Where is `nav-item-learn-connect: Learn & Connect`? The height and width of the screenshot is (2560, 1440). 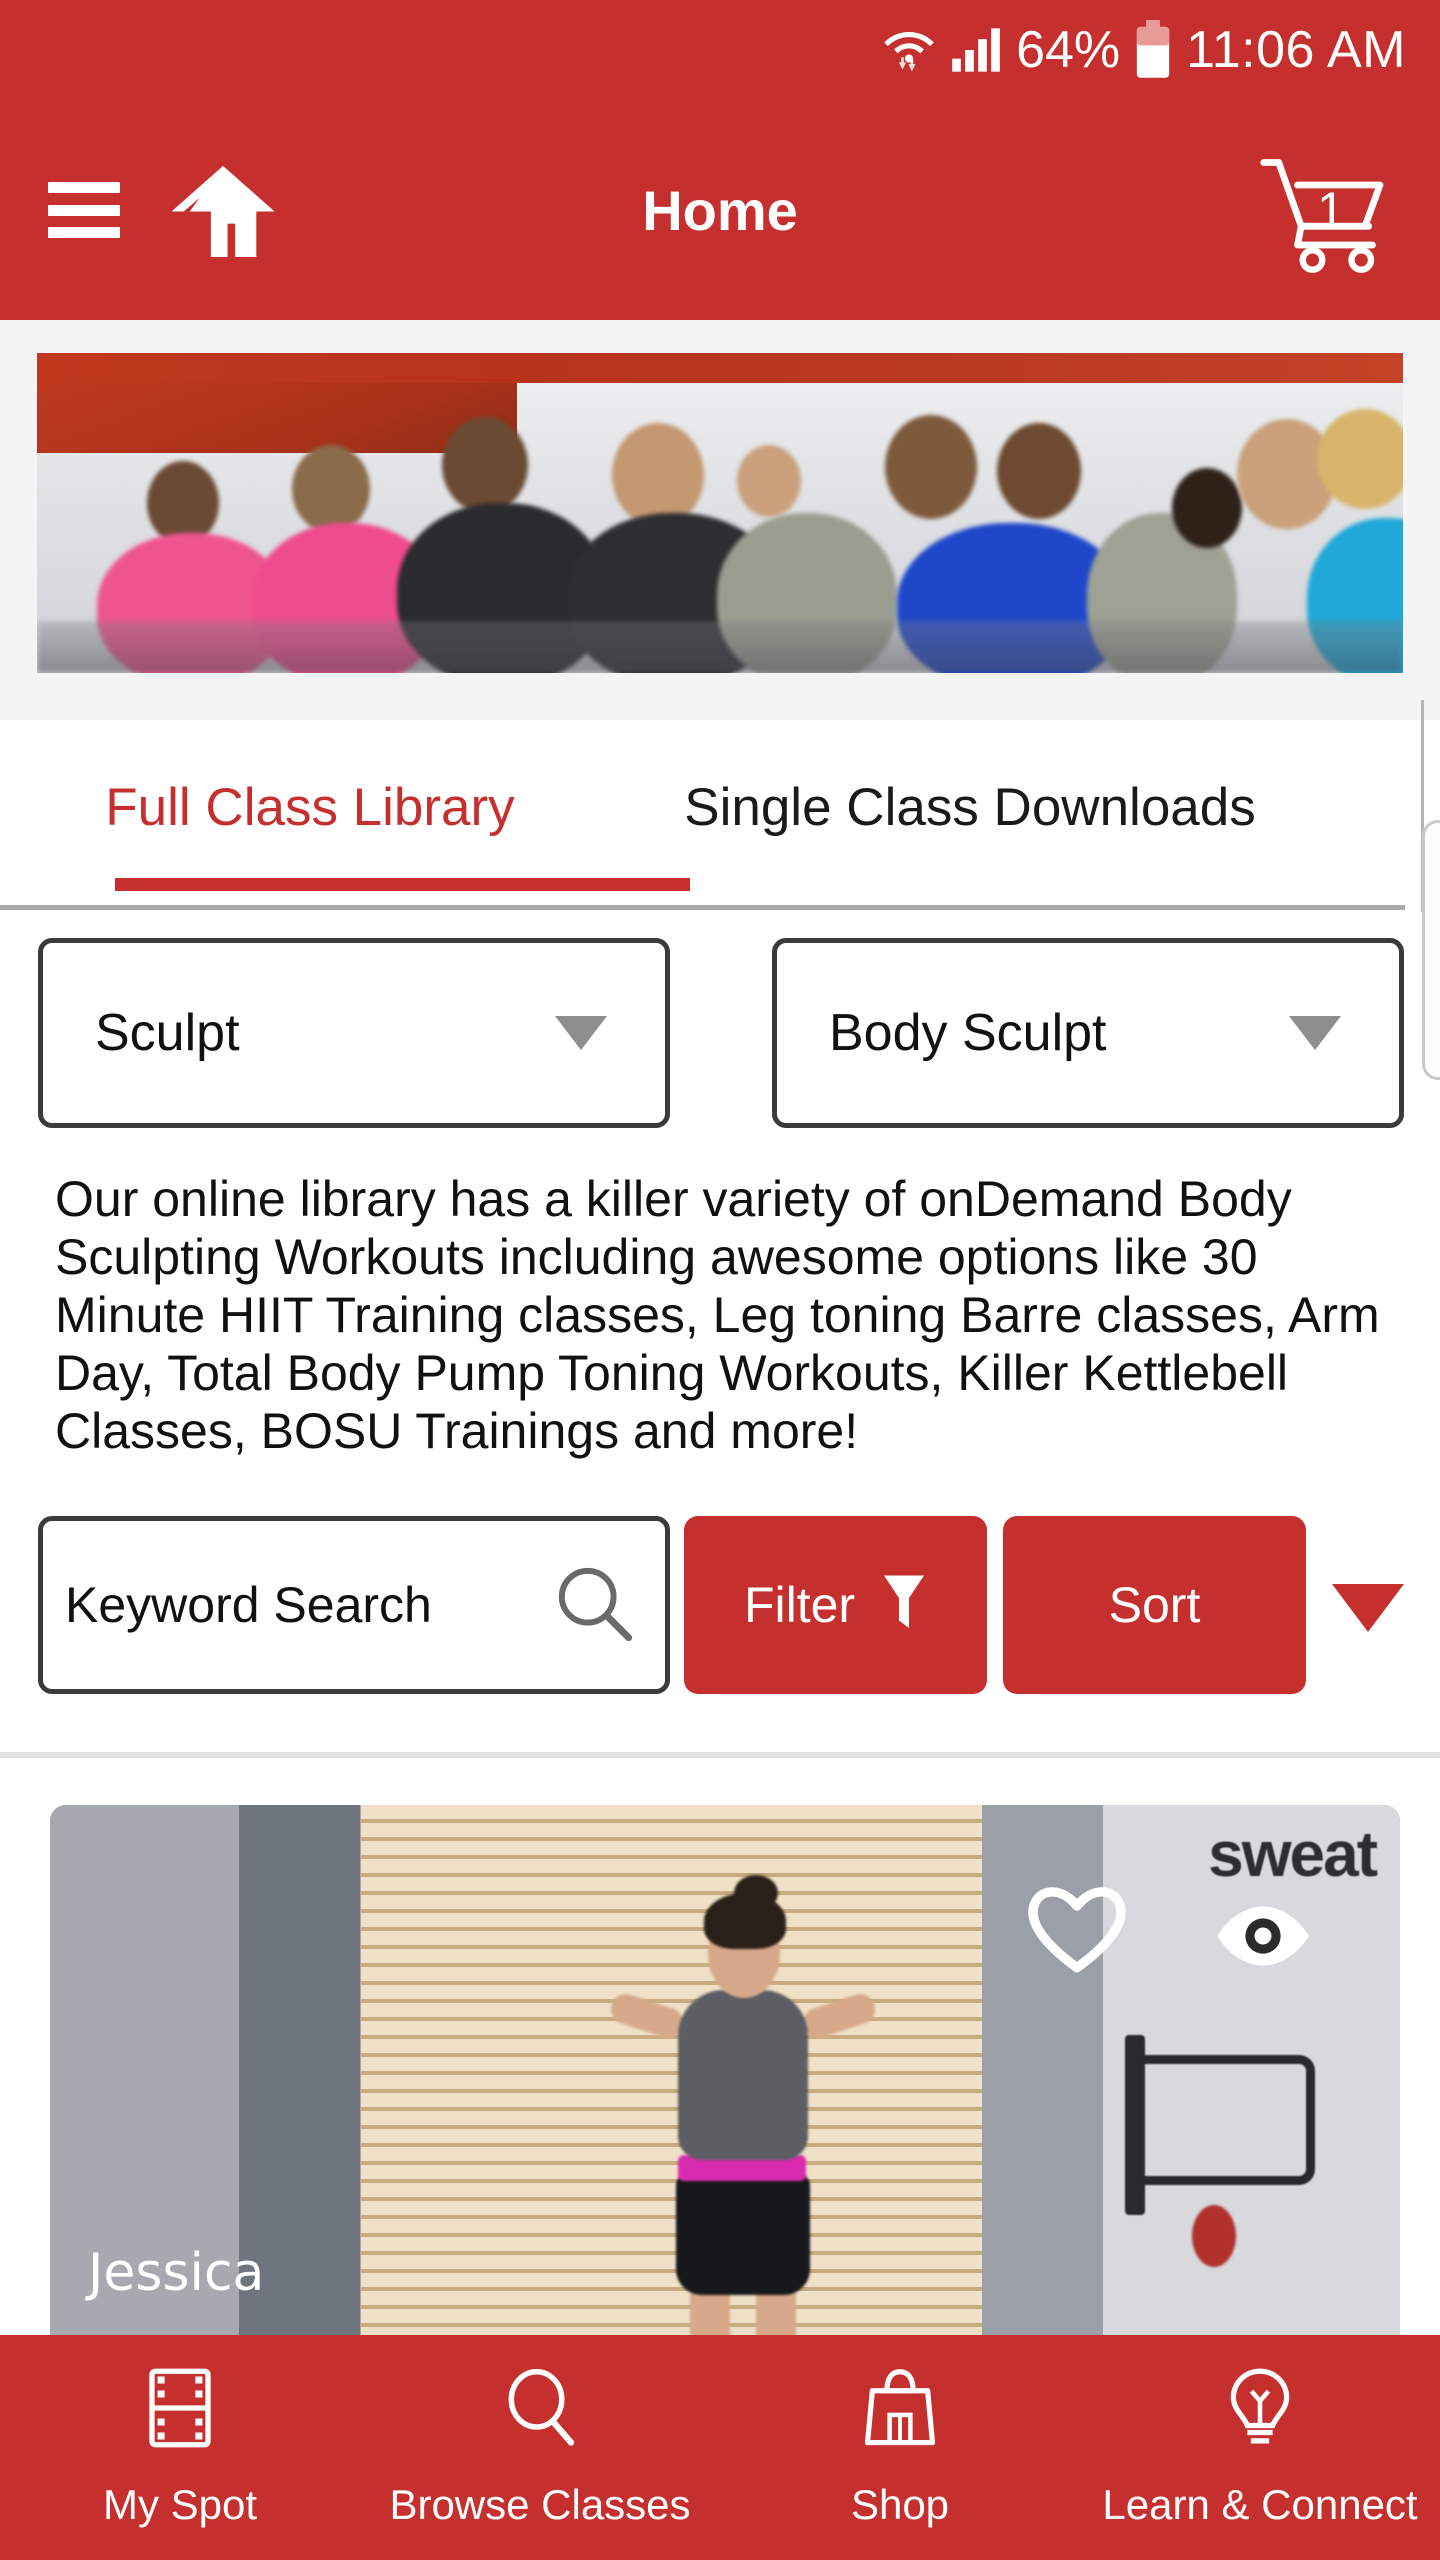
nav-item-learn-connect: Learn & Connect is located at coordinates (1260, 2447).